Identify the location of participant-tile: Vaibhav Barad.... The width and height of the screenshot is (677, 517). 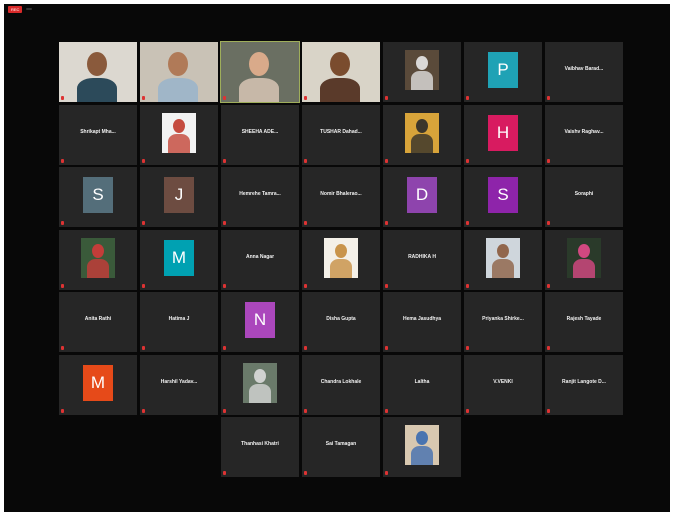
(584, 72).